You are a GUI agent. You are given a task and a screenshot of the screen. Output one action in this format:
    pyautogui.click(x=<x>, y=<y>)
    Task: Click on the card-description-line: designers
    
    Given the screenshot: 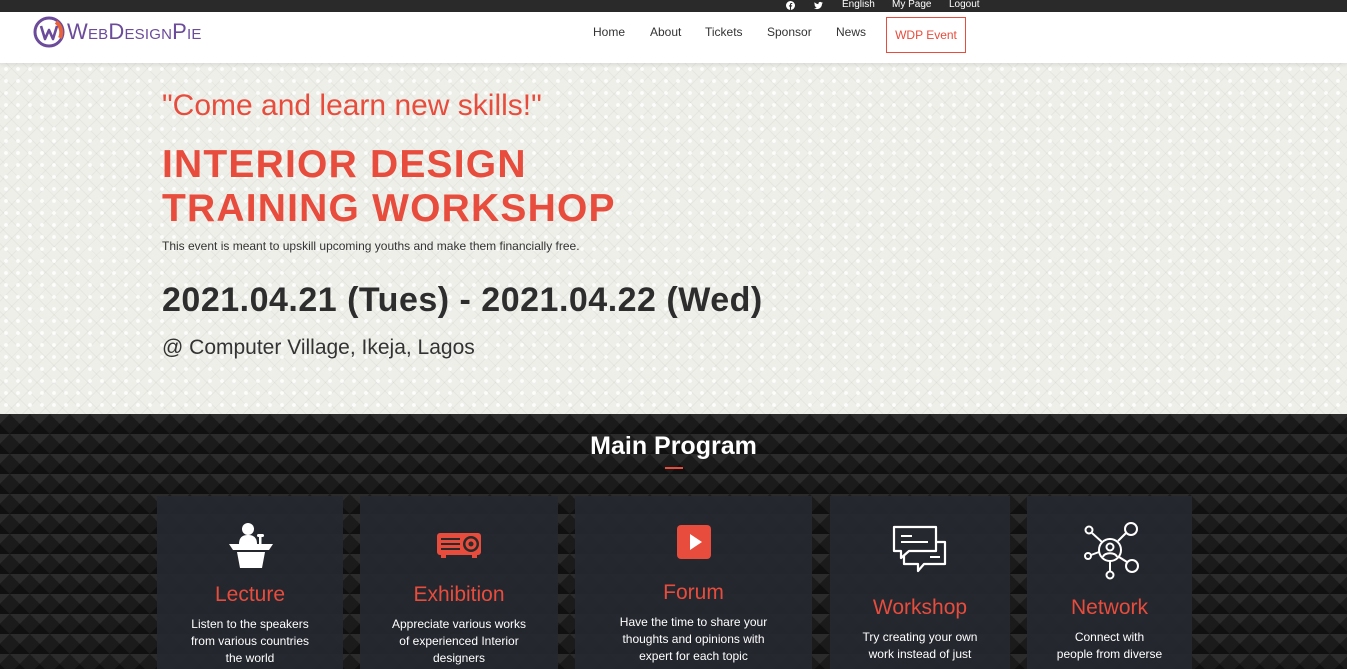 What is the action you would take?
    pyautogui.click(x=459, y=658)
    